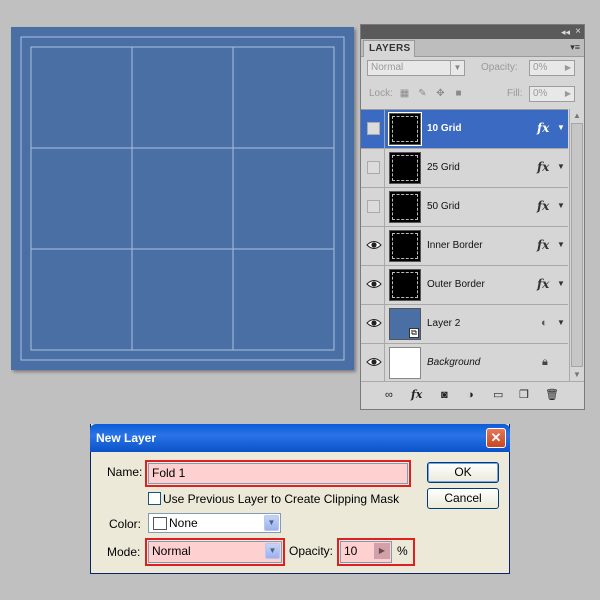 The height and width of the screenshot is (600, 600). I want to click on color-label: Color:, so click(125, 524).